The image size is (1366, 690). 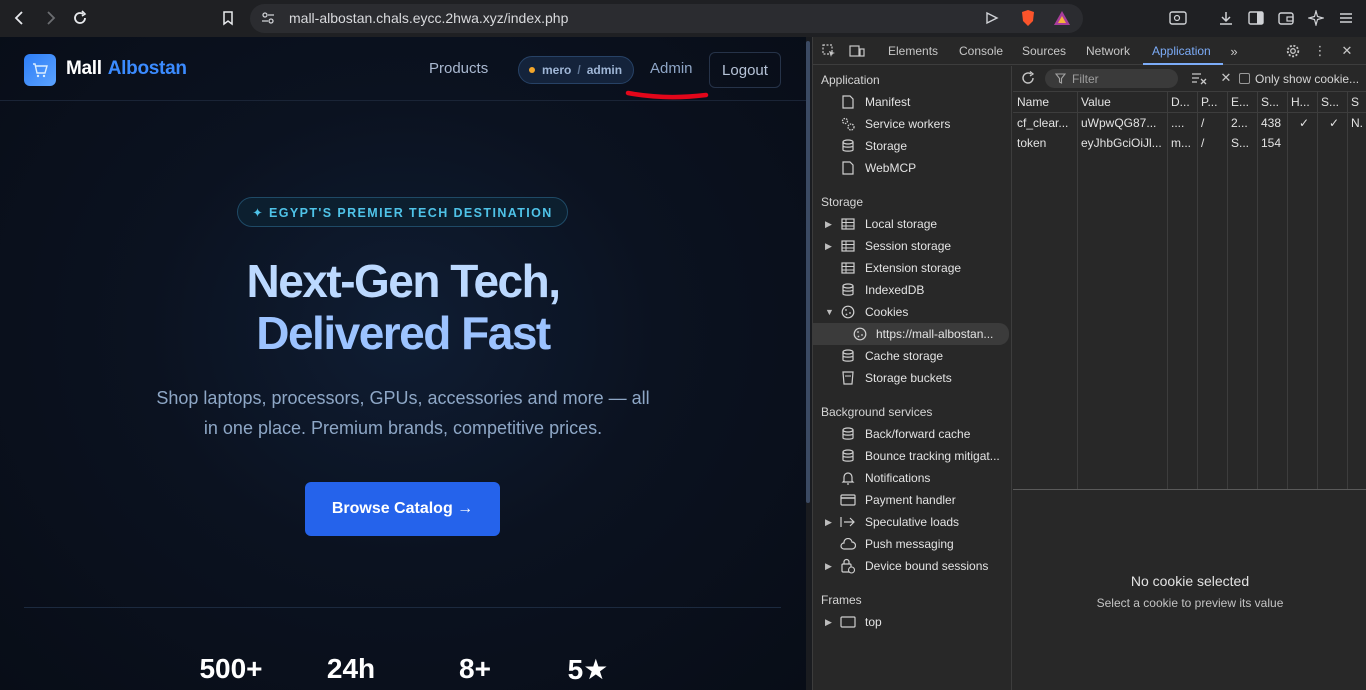 I want to click on stat-rating: 5★, so click(x=588, y=669).